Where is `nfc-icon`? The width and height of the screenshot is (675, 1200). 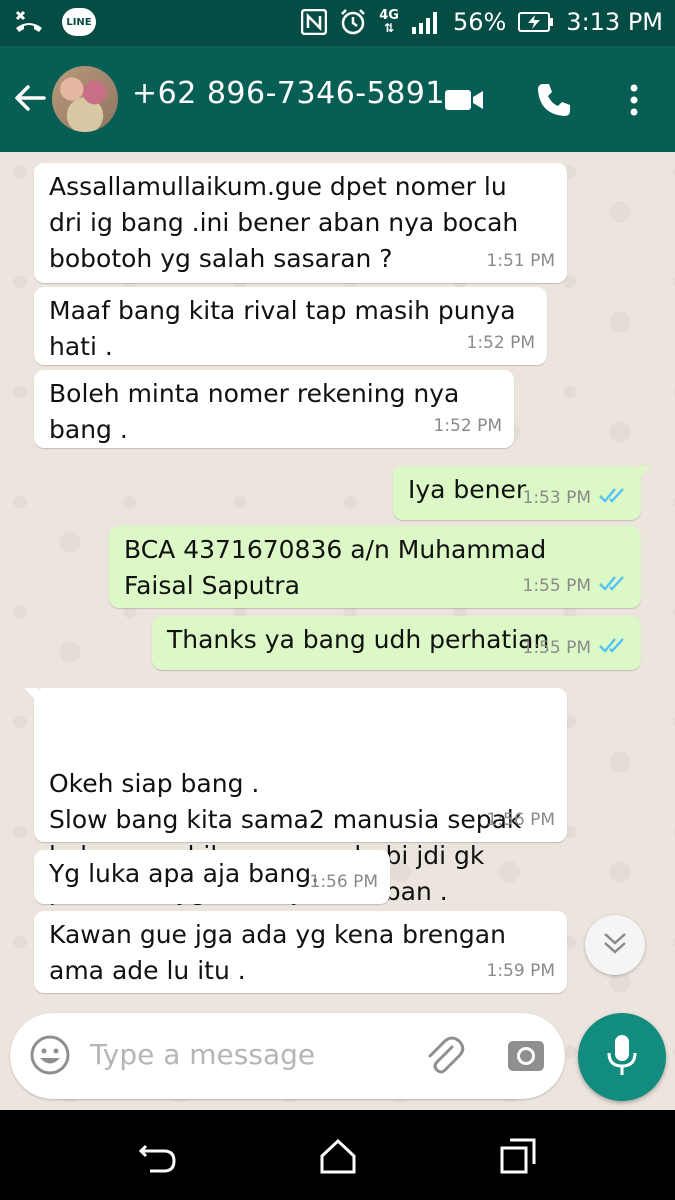 nfc-icon is located at coordinates (314, 22).